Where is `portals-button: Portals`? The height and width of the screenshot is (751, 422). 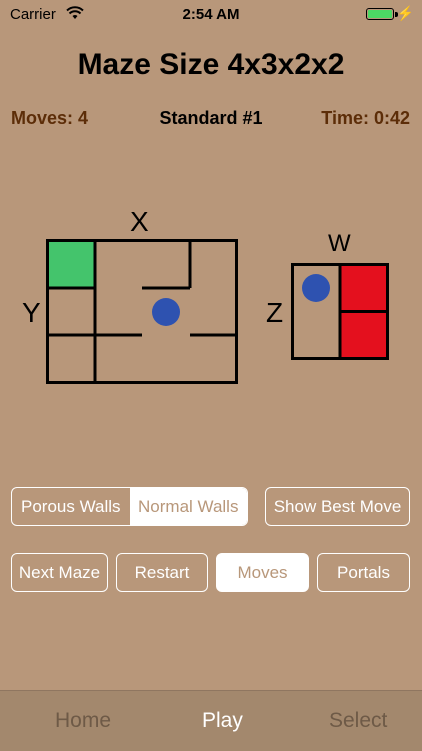 portals-button: Portals is located at coordinates (363, 572).